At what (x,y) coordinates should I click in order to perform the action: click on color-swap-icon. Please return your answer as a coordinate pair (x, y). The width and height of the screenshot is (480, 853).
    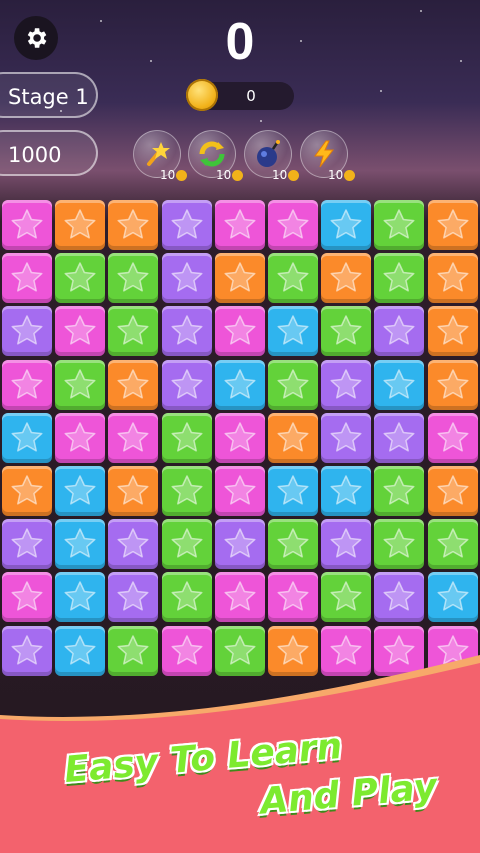
    Looking at the image, I should click on (212, 154).